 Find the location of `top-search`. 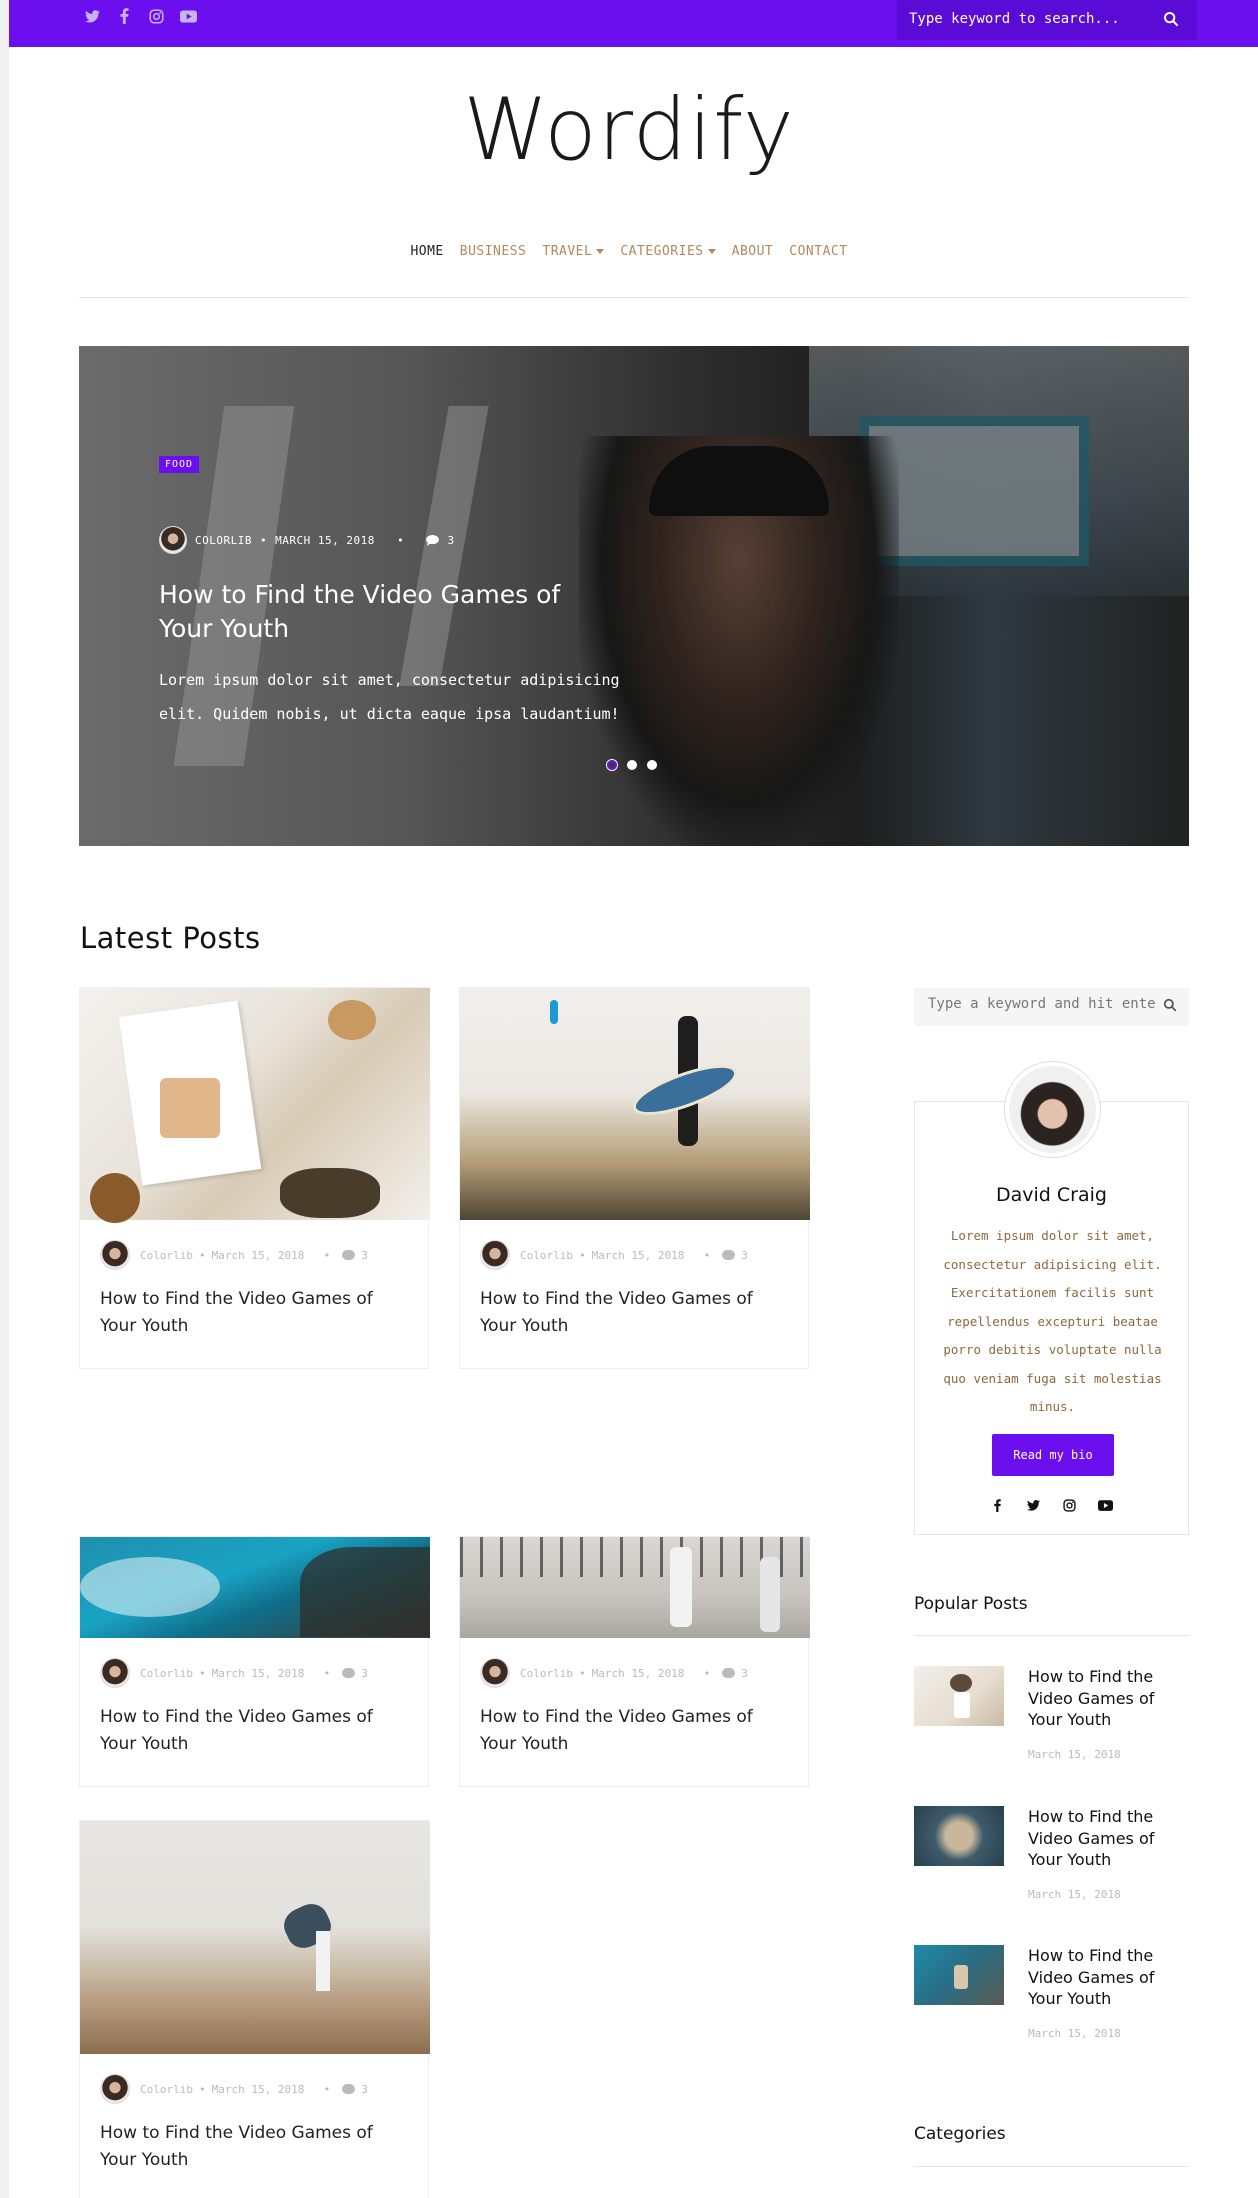

top-search is located at coordinates (1047, 20).